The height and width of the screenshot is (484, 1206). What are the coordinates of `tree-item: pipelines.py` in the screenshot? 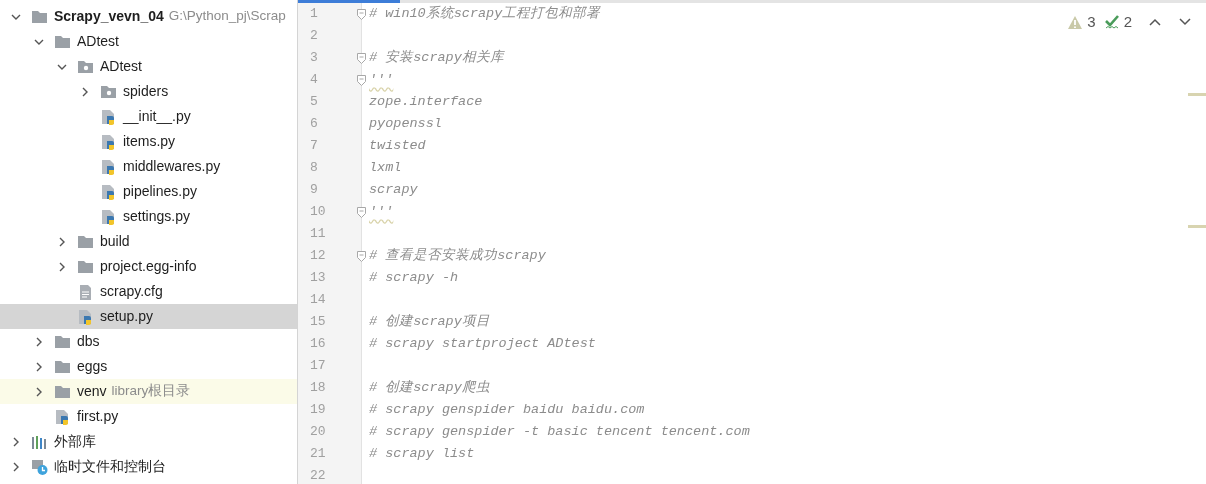 It's located at (148, 191).